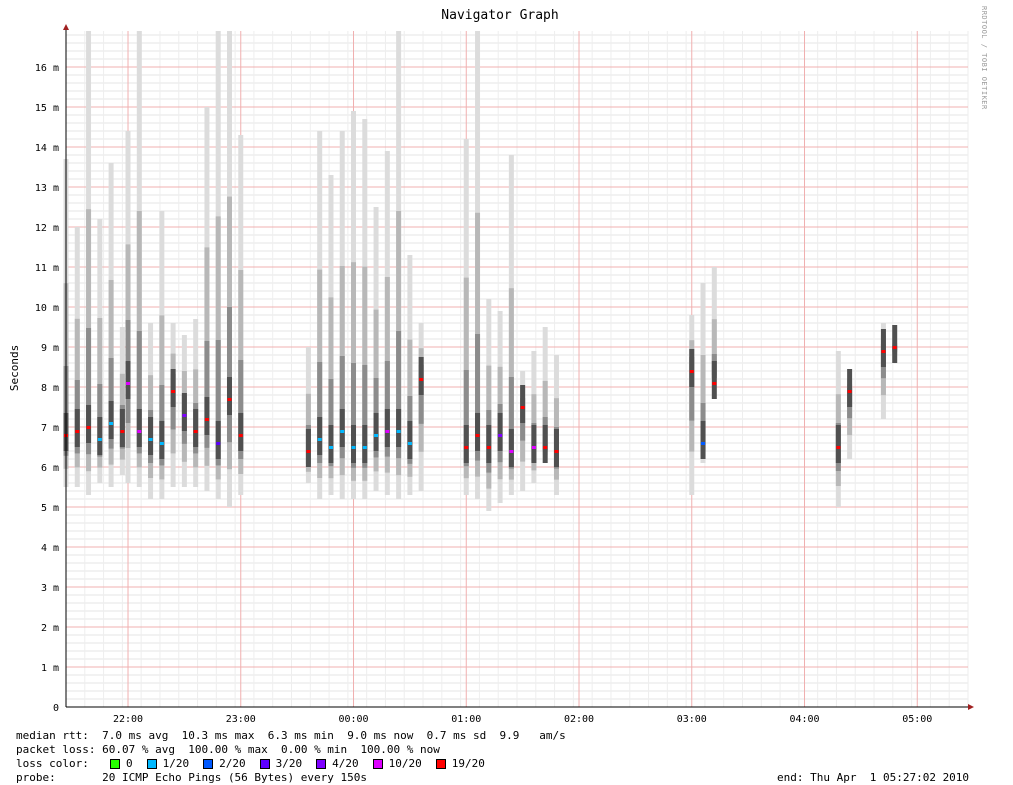  What do you see at coordinates (579, 719) in the screenshot?
I see `x-tick-label: 02:00` at bounding box center [579, 719].